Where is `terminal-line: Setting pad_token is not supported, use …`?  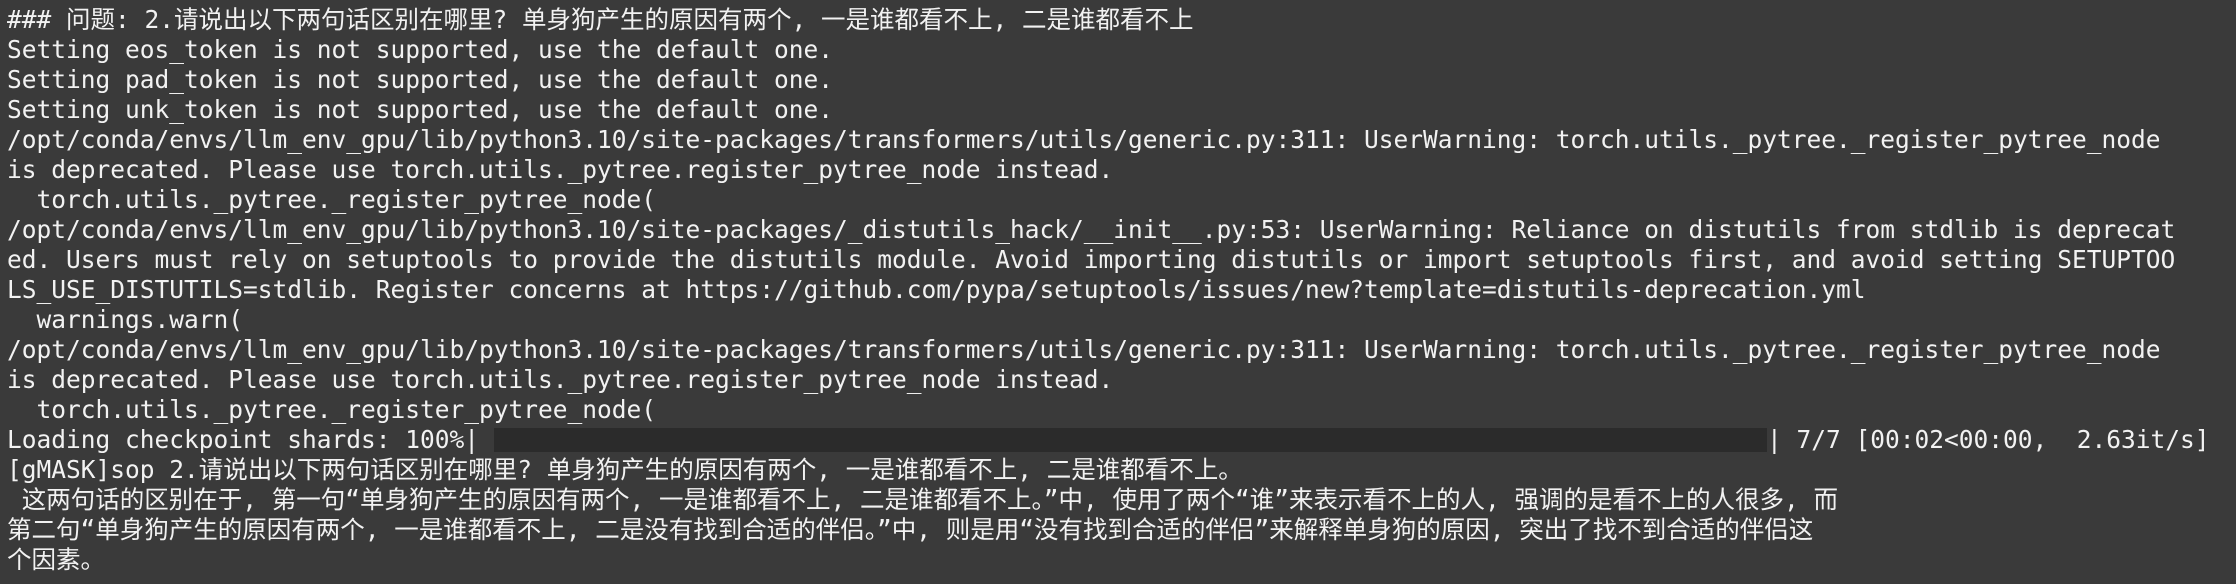 terminal-line: Setting pad_token is not supported, use … is located at coordinates (420, 79).